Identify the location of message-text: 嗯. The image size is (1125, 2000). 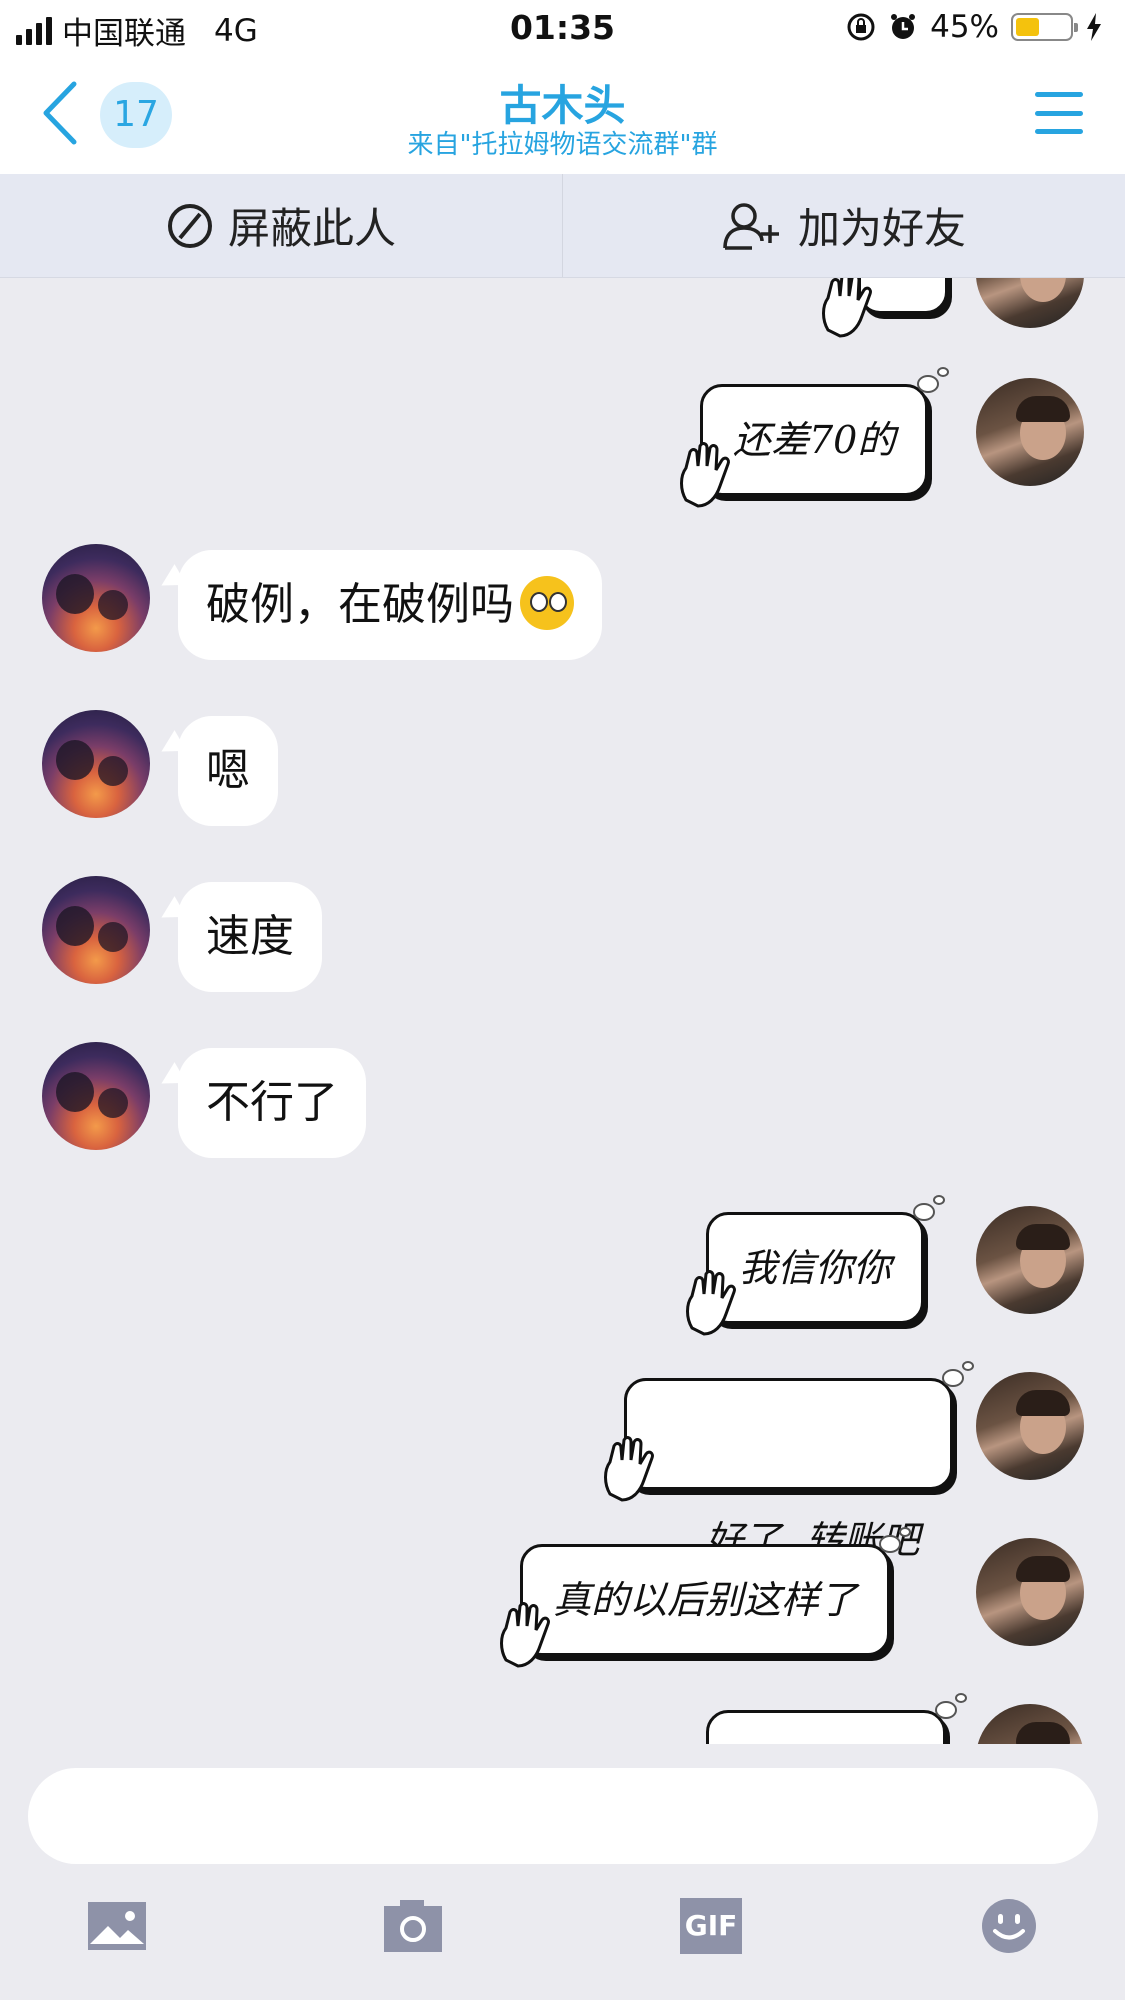
(228, 770).